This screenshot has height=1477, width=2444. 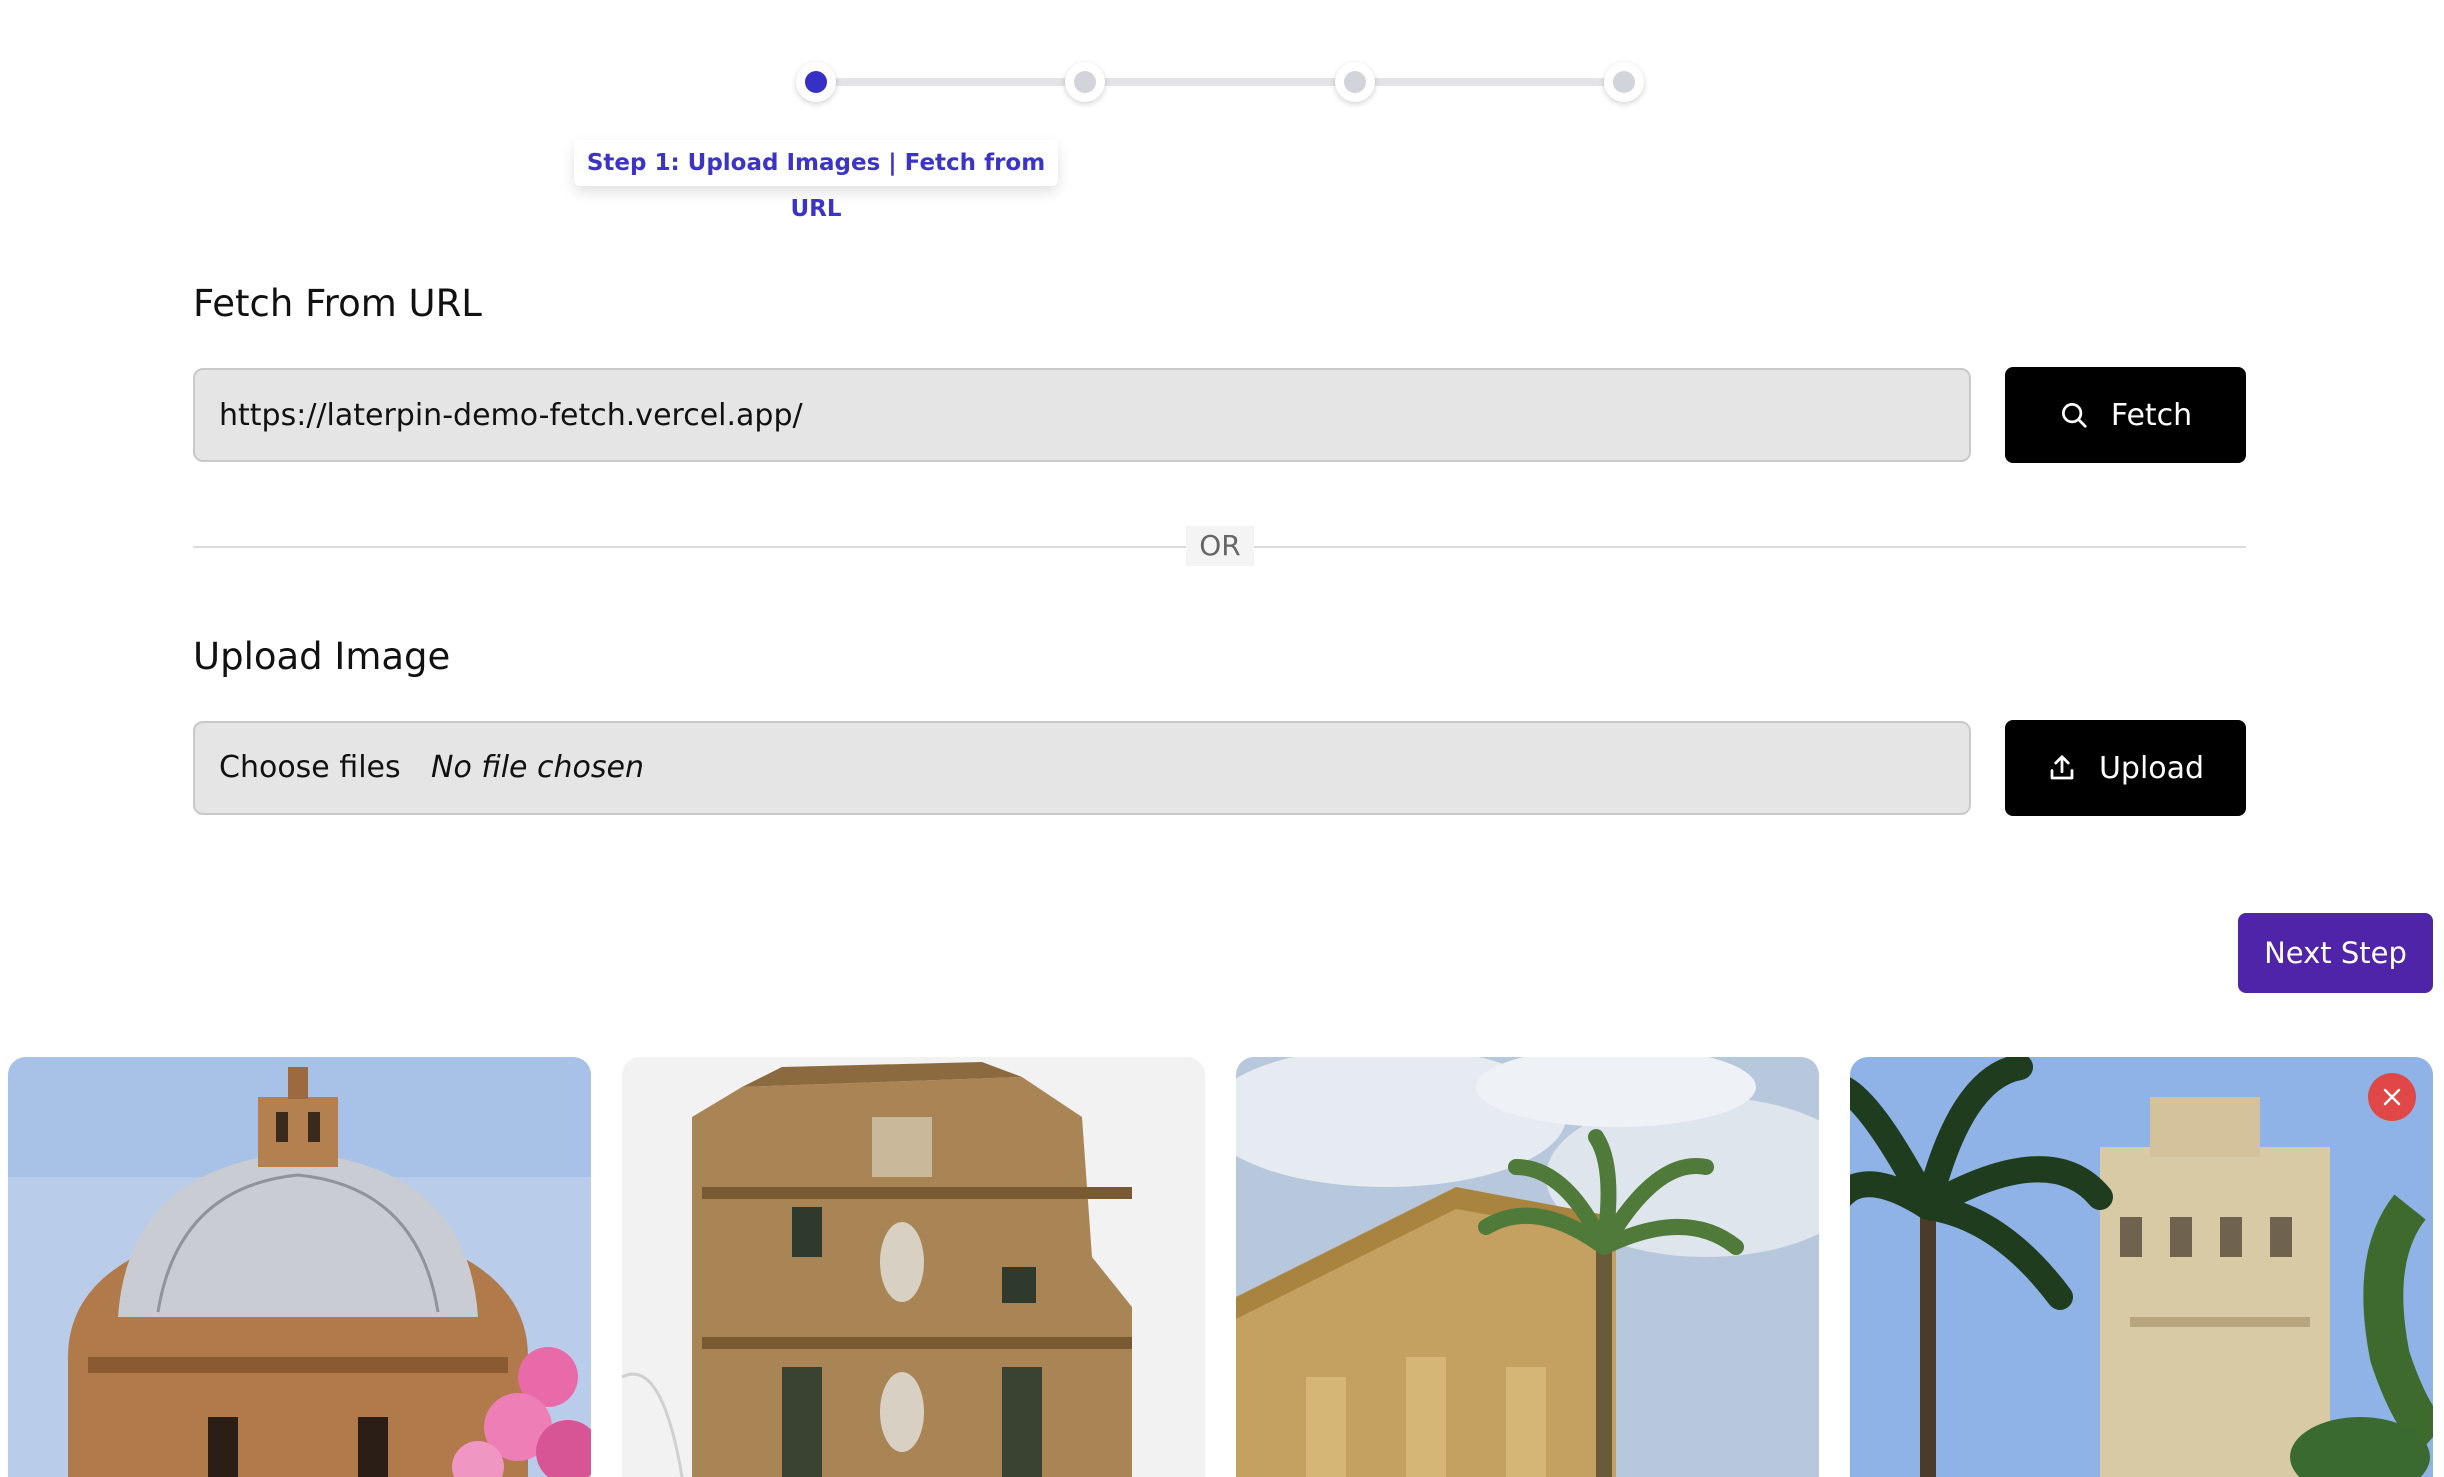 What do you see at coordinates (816, 82) in the screenshot?
I see `step-1-dot` at bounding box center [816, 82].